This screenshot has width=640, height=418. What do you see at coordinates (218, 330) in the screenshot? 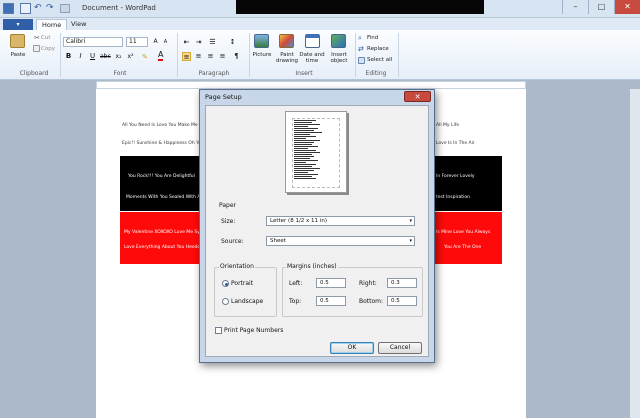
I see `print-page-numbers-checkbox` at bounding box center [218, 330].